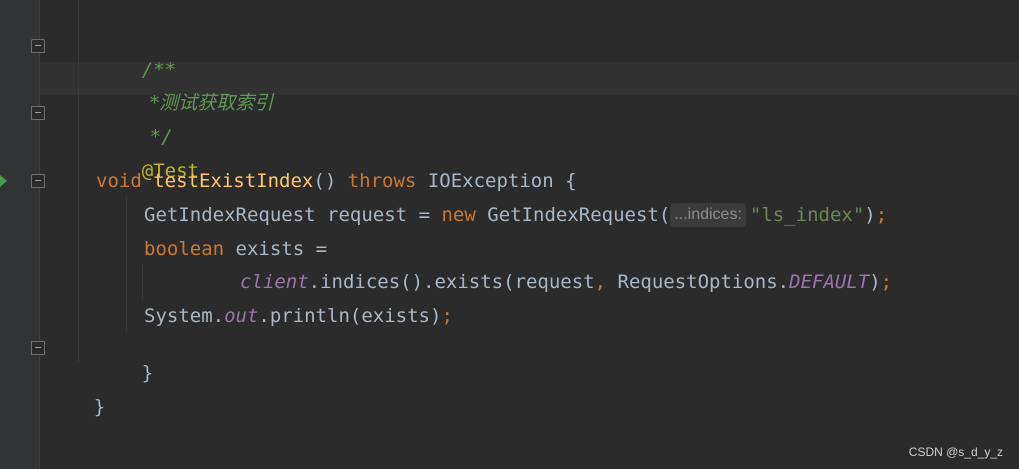  Describe the element at coordinates (579, 215) in the screenshot. I see `constructor-call: GetIndexRequest(` at that location.